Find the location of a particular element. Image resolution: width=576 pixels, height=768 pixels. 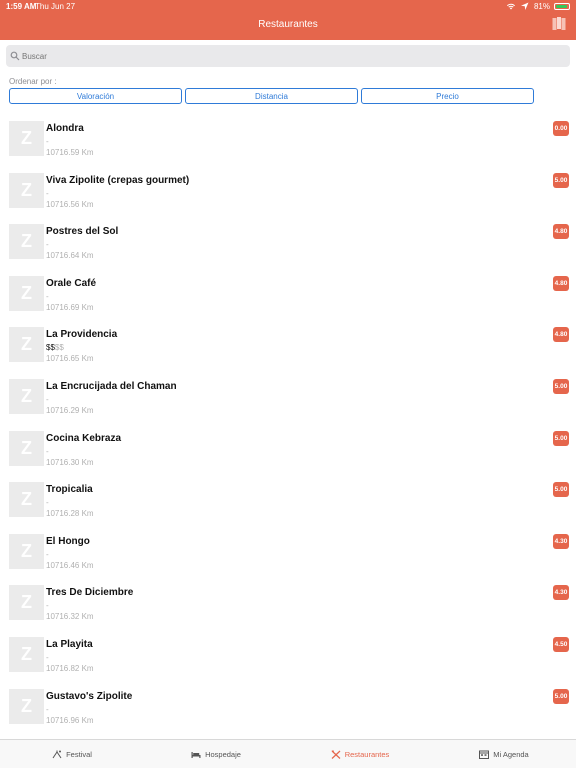

restaurant-distance: 10716.46 Km is located at coordinates (70, 565).